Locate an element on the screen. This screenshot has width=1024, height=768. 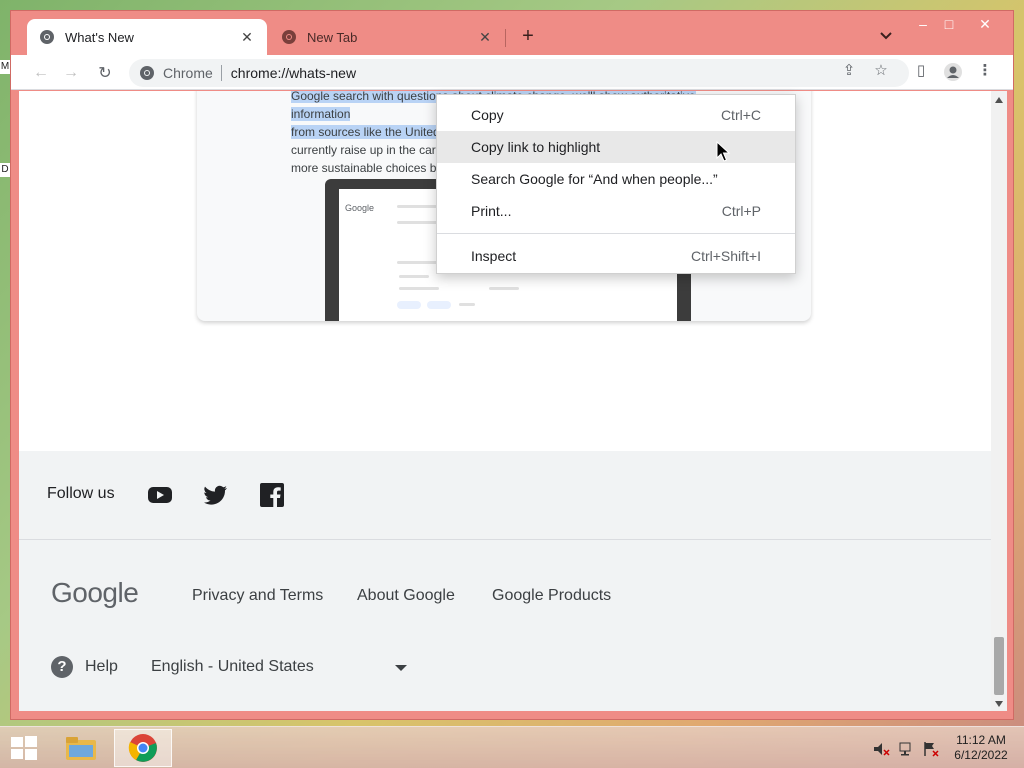
about-google-link: About Google is located at coordinates (406, 596).